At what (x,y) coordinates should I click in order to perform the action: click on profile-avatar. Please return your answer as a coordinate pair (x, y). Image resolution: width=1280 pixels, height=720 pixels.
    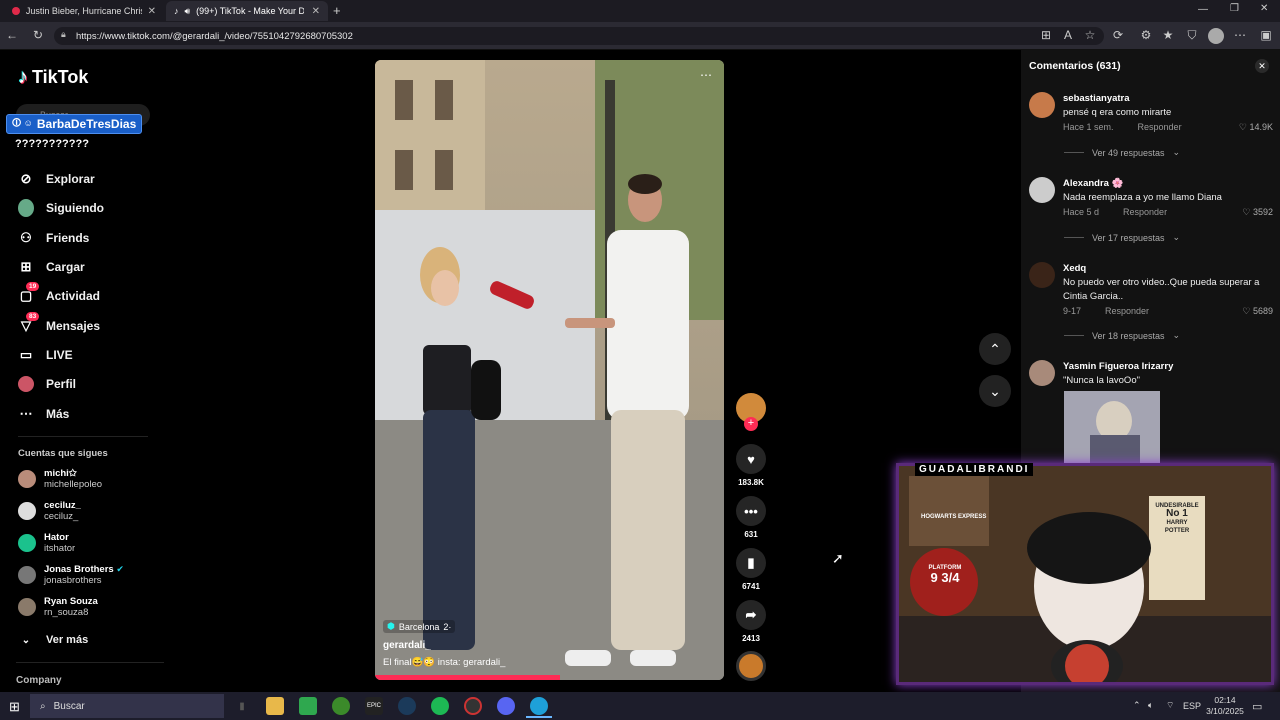
    Looking at the image, I should click on (1216, 36).